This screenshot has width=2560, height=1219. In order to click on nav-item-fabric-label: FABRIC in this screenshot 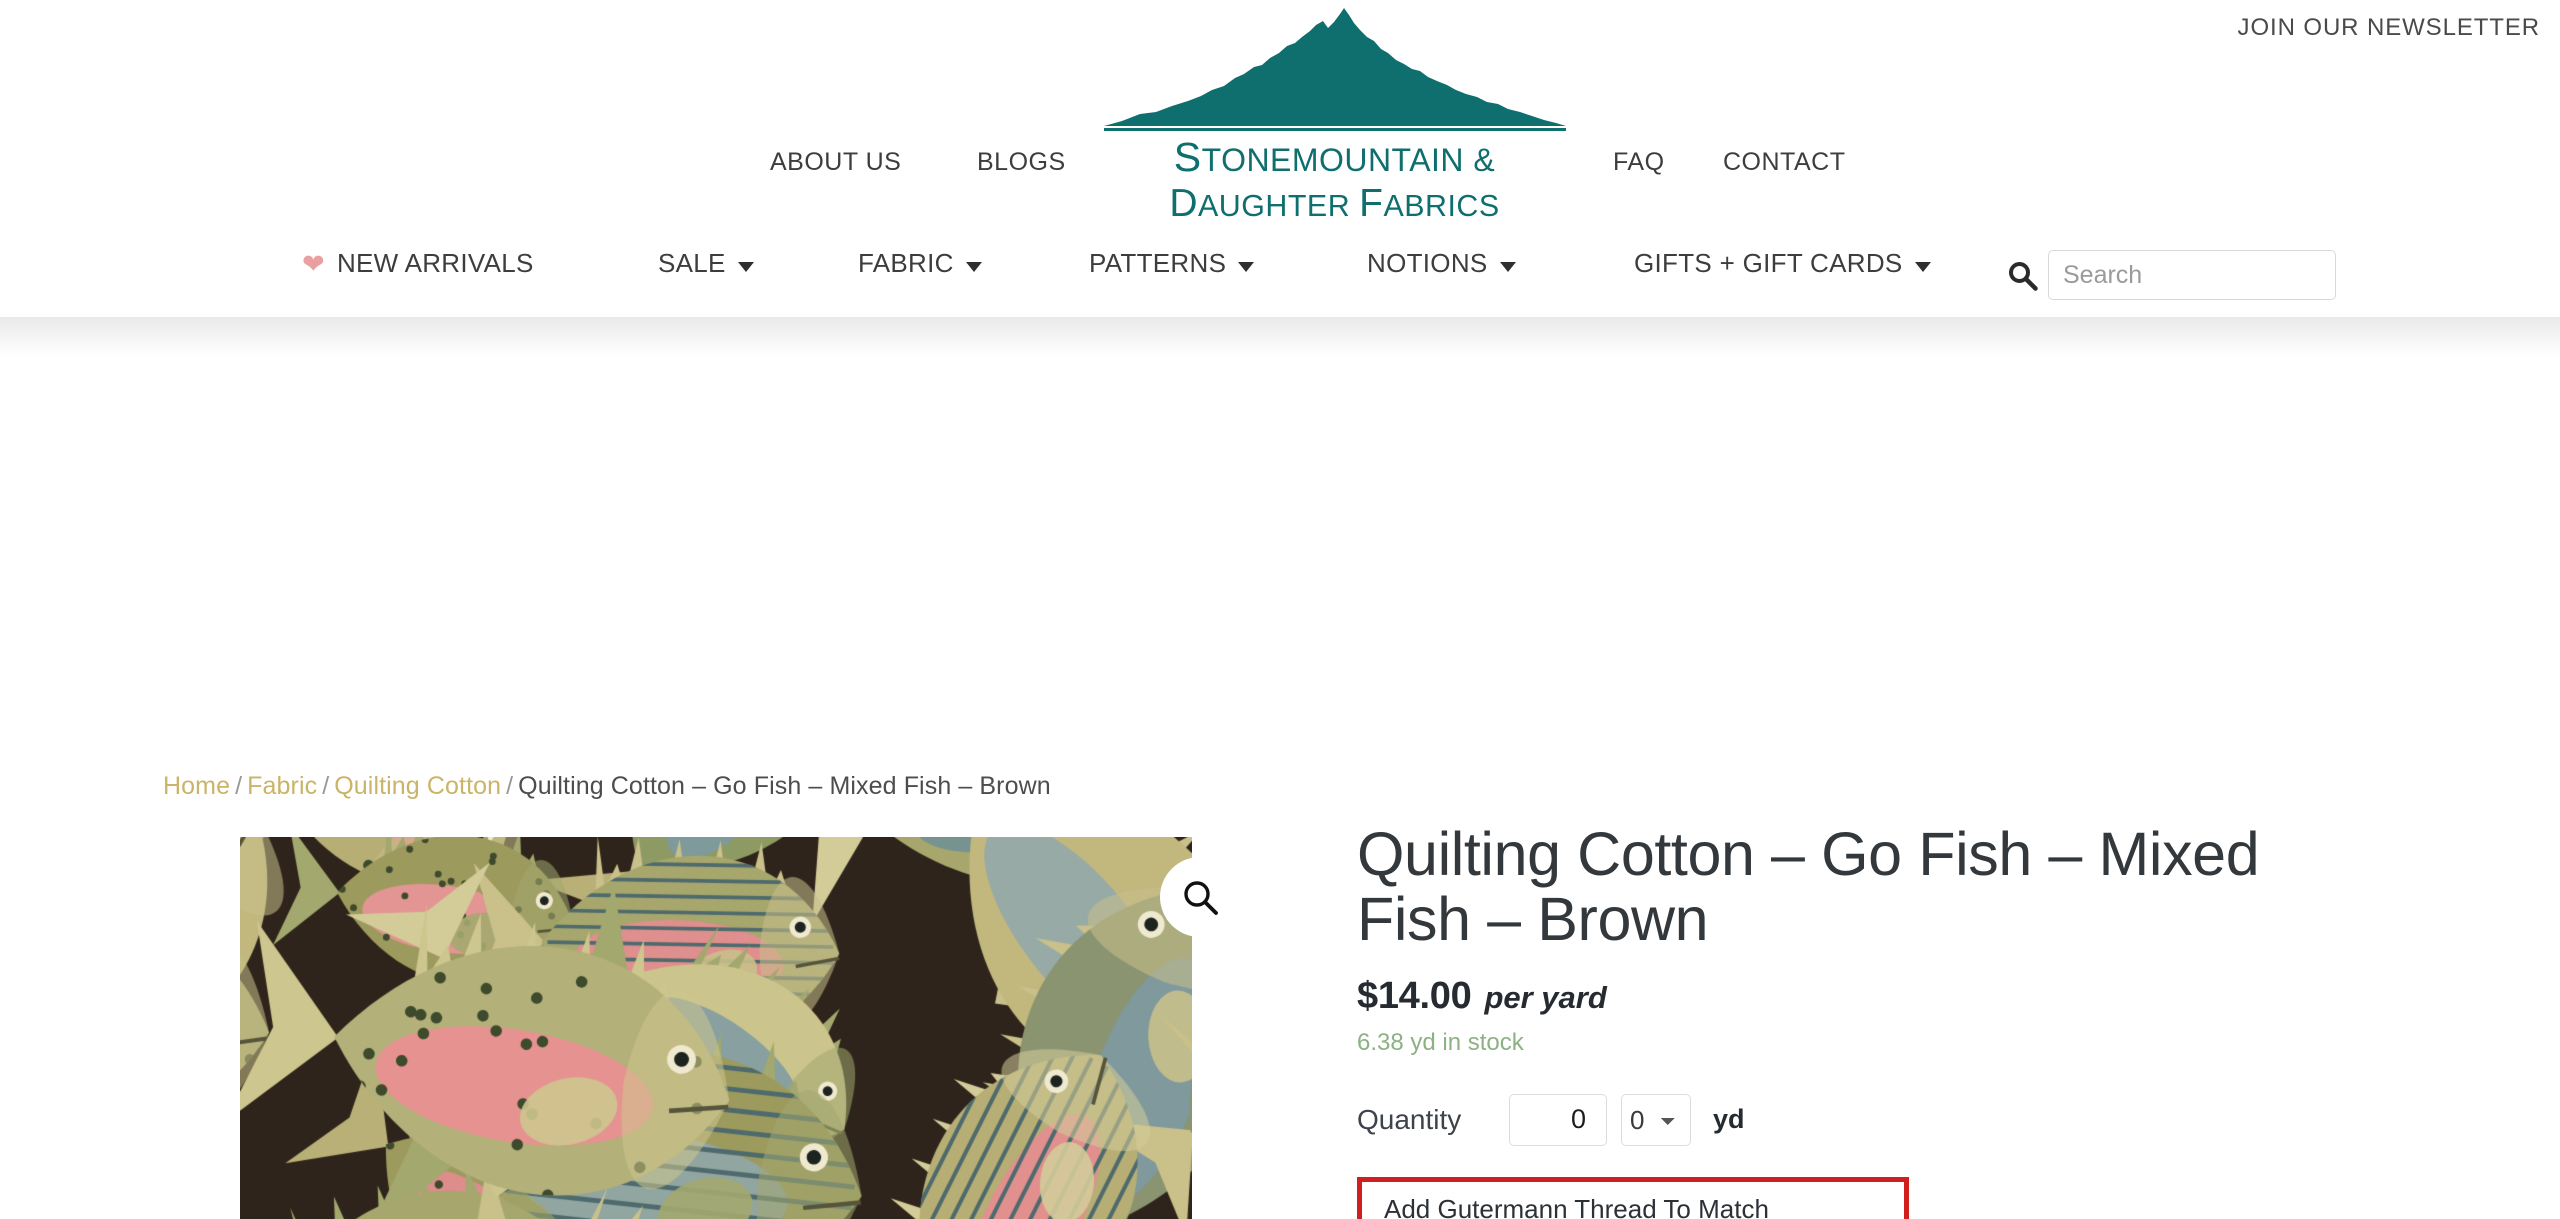, I will do `click(906, 263)`.